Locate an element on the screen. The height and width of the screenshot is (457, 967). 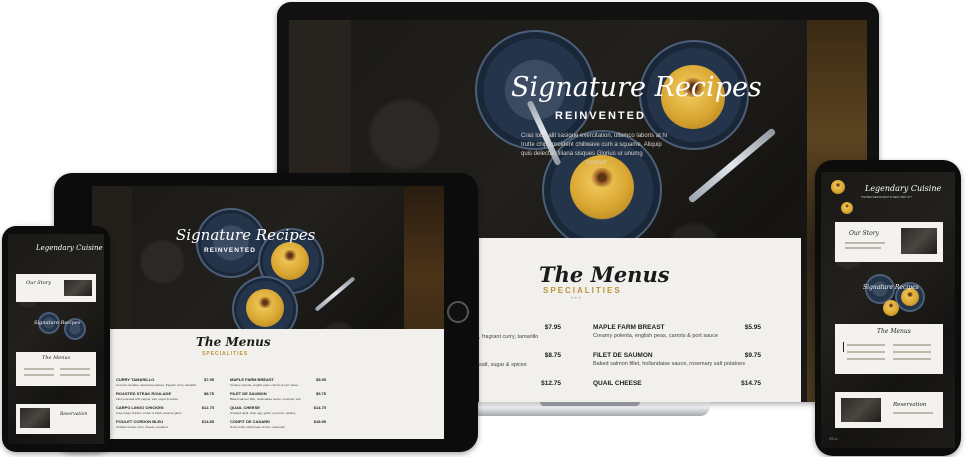
menu-item-price: $8.75 is located at coordinates (552, 355).